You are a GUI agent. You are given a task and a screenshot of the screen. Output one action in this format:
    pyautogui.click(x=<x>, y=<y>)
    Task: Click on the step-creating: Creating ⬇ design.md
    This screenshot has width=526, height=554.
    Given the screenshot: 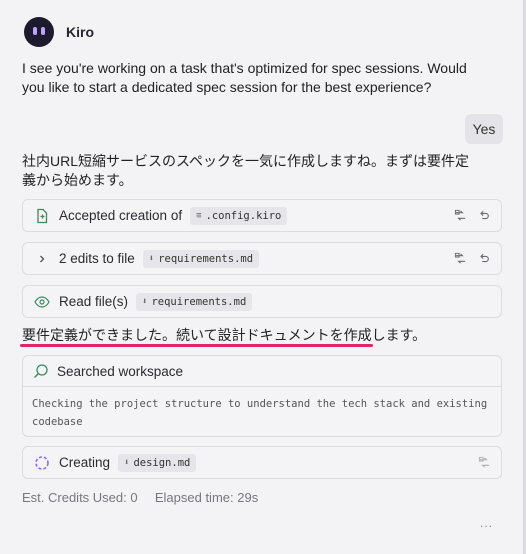 What is the action you would take?
    pyautogui.click(x=262, y=462)
    